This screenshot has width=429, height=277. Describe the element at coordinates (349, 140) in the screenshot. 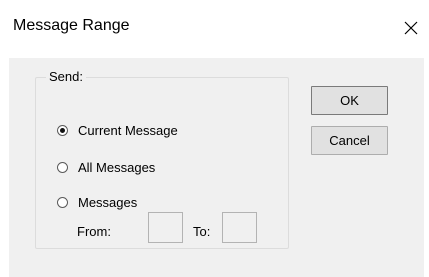

I see `cancel-button: Cancel` at that location.